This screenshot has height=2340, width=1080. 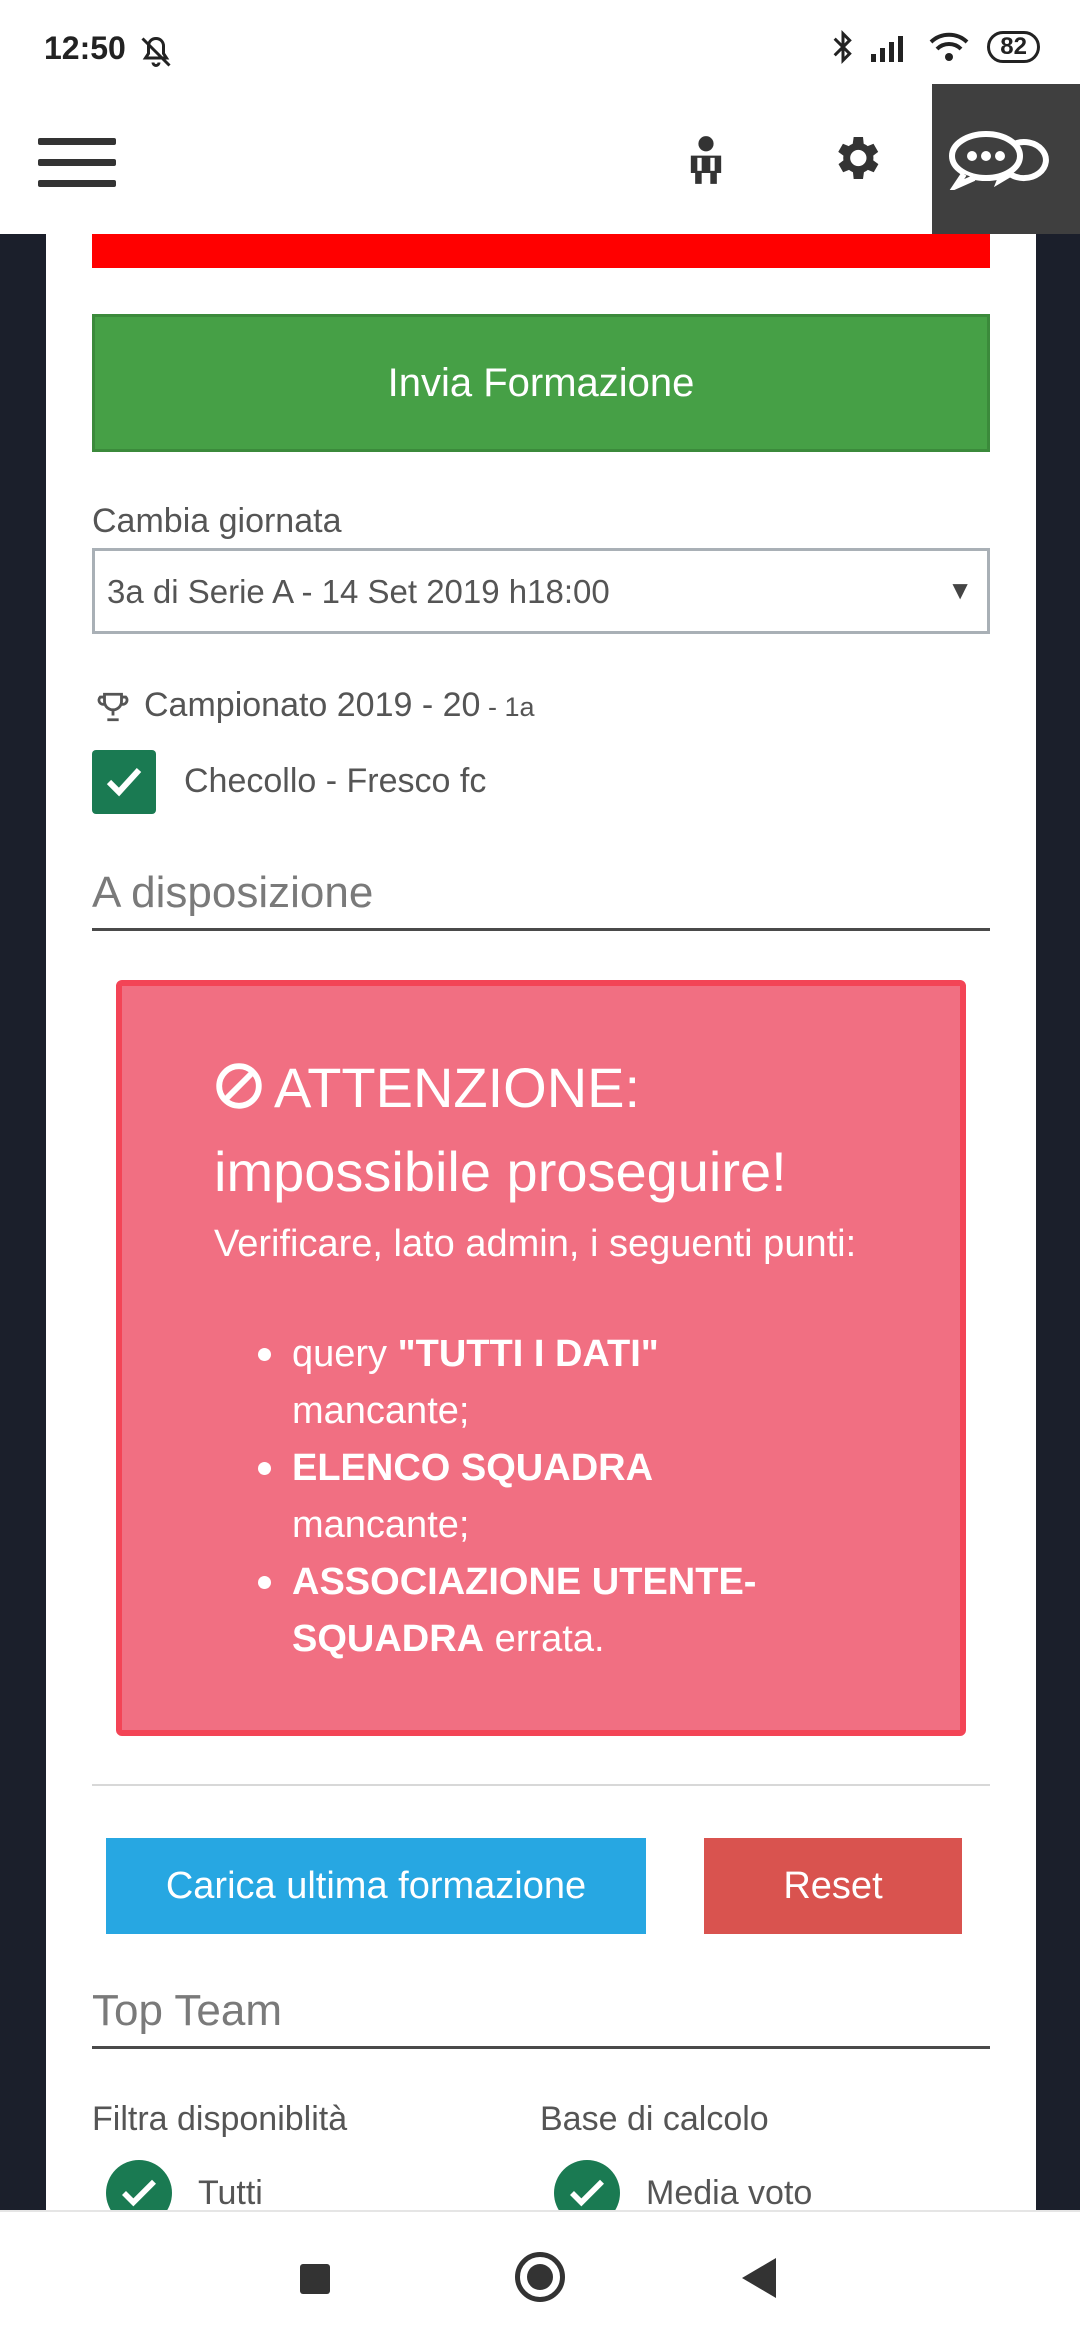 I want to click on team-checkbox, so click(x=124, y=782).